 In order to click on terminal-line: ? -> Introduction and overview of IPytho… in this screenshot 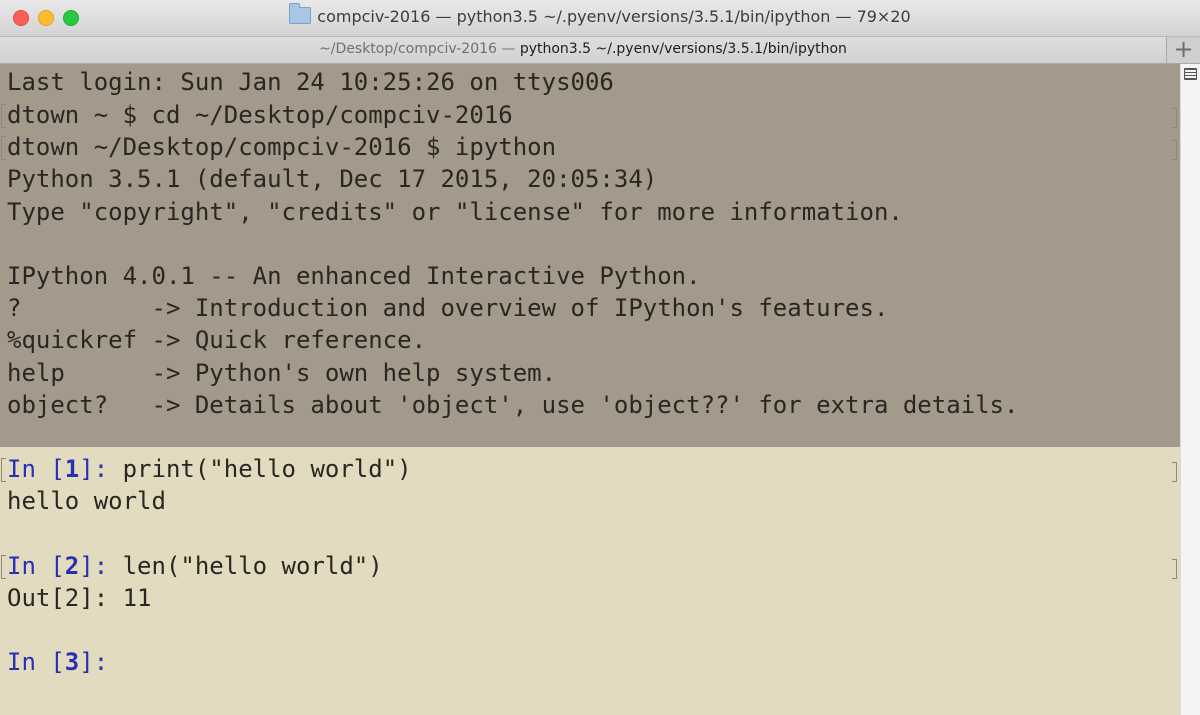, I will do `click(448, 308)`.